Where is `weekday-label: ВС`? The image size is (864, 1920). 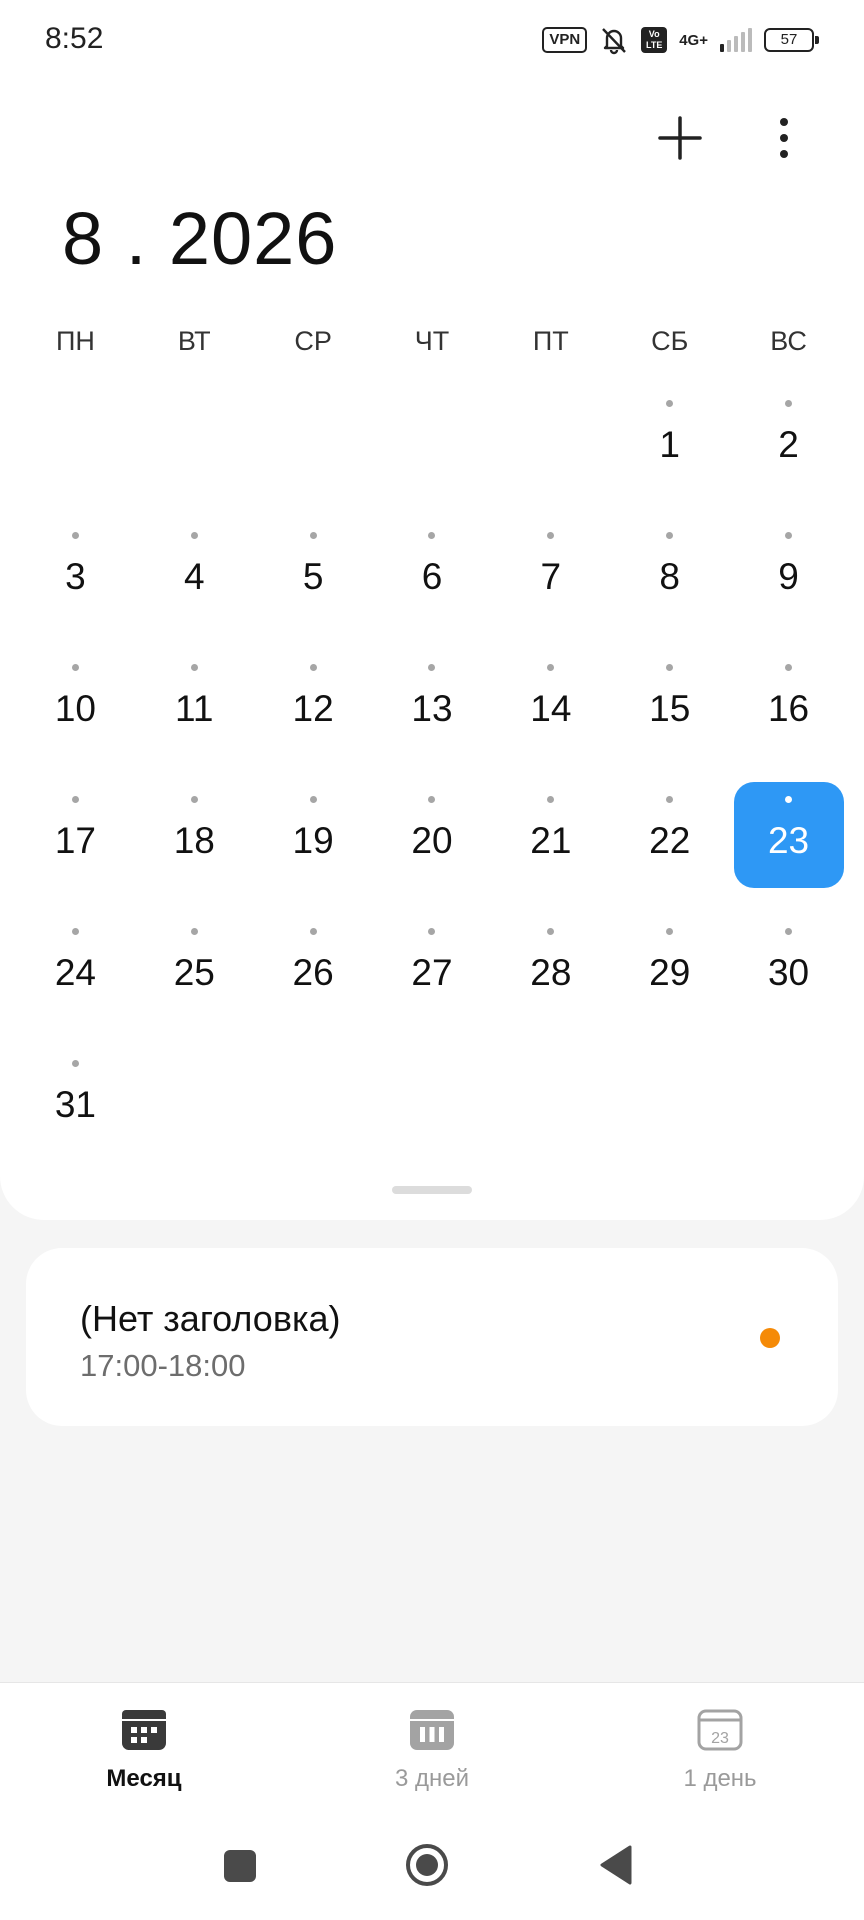 weekday-label: ВС is located at coordinates (788, 341).